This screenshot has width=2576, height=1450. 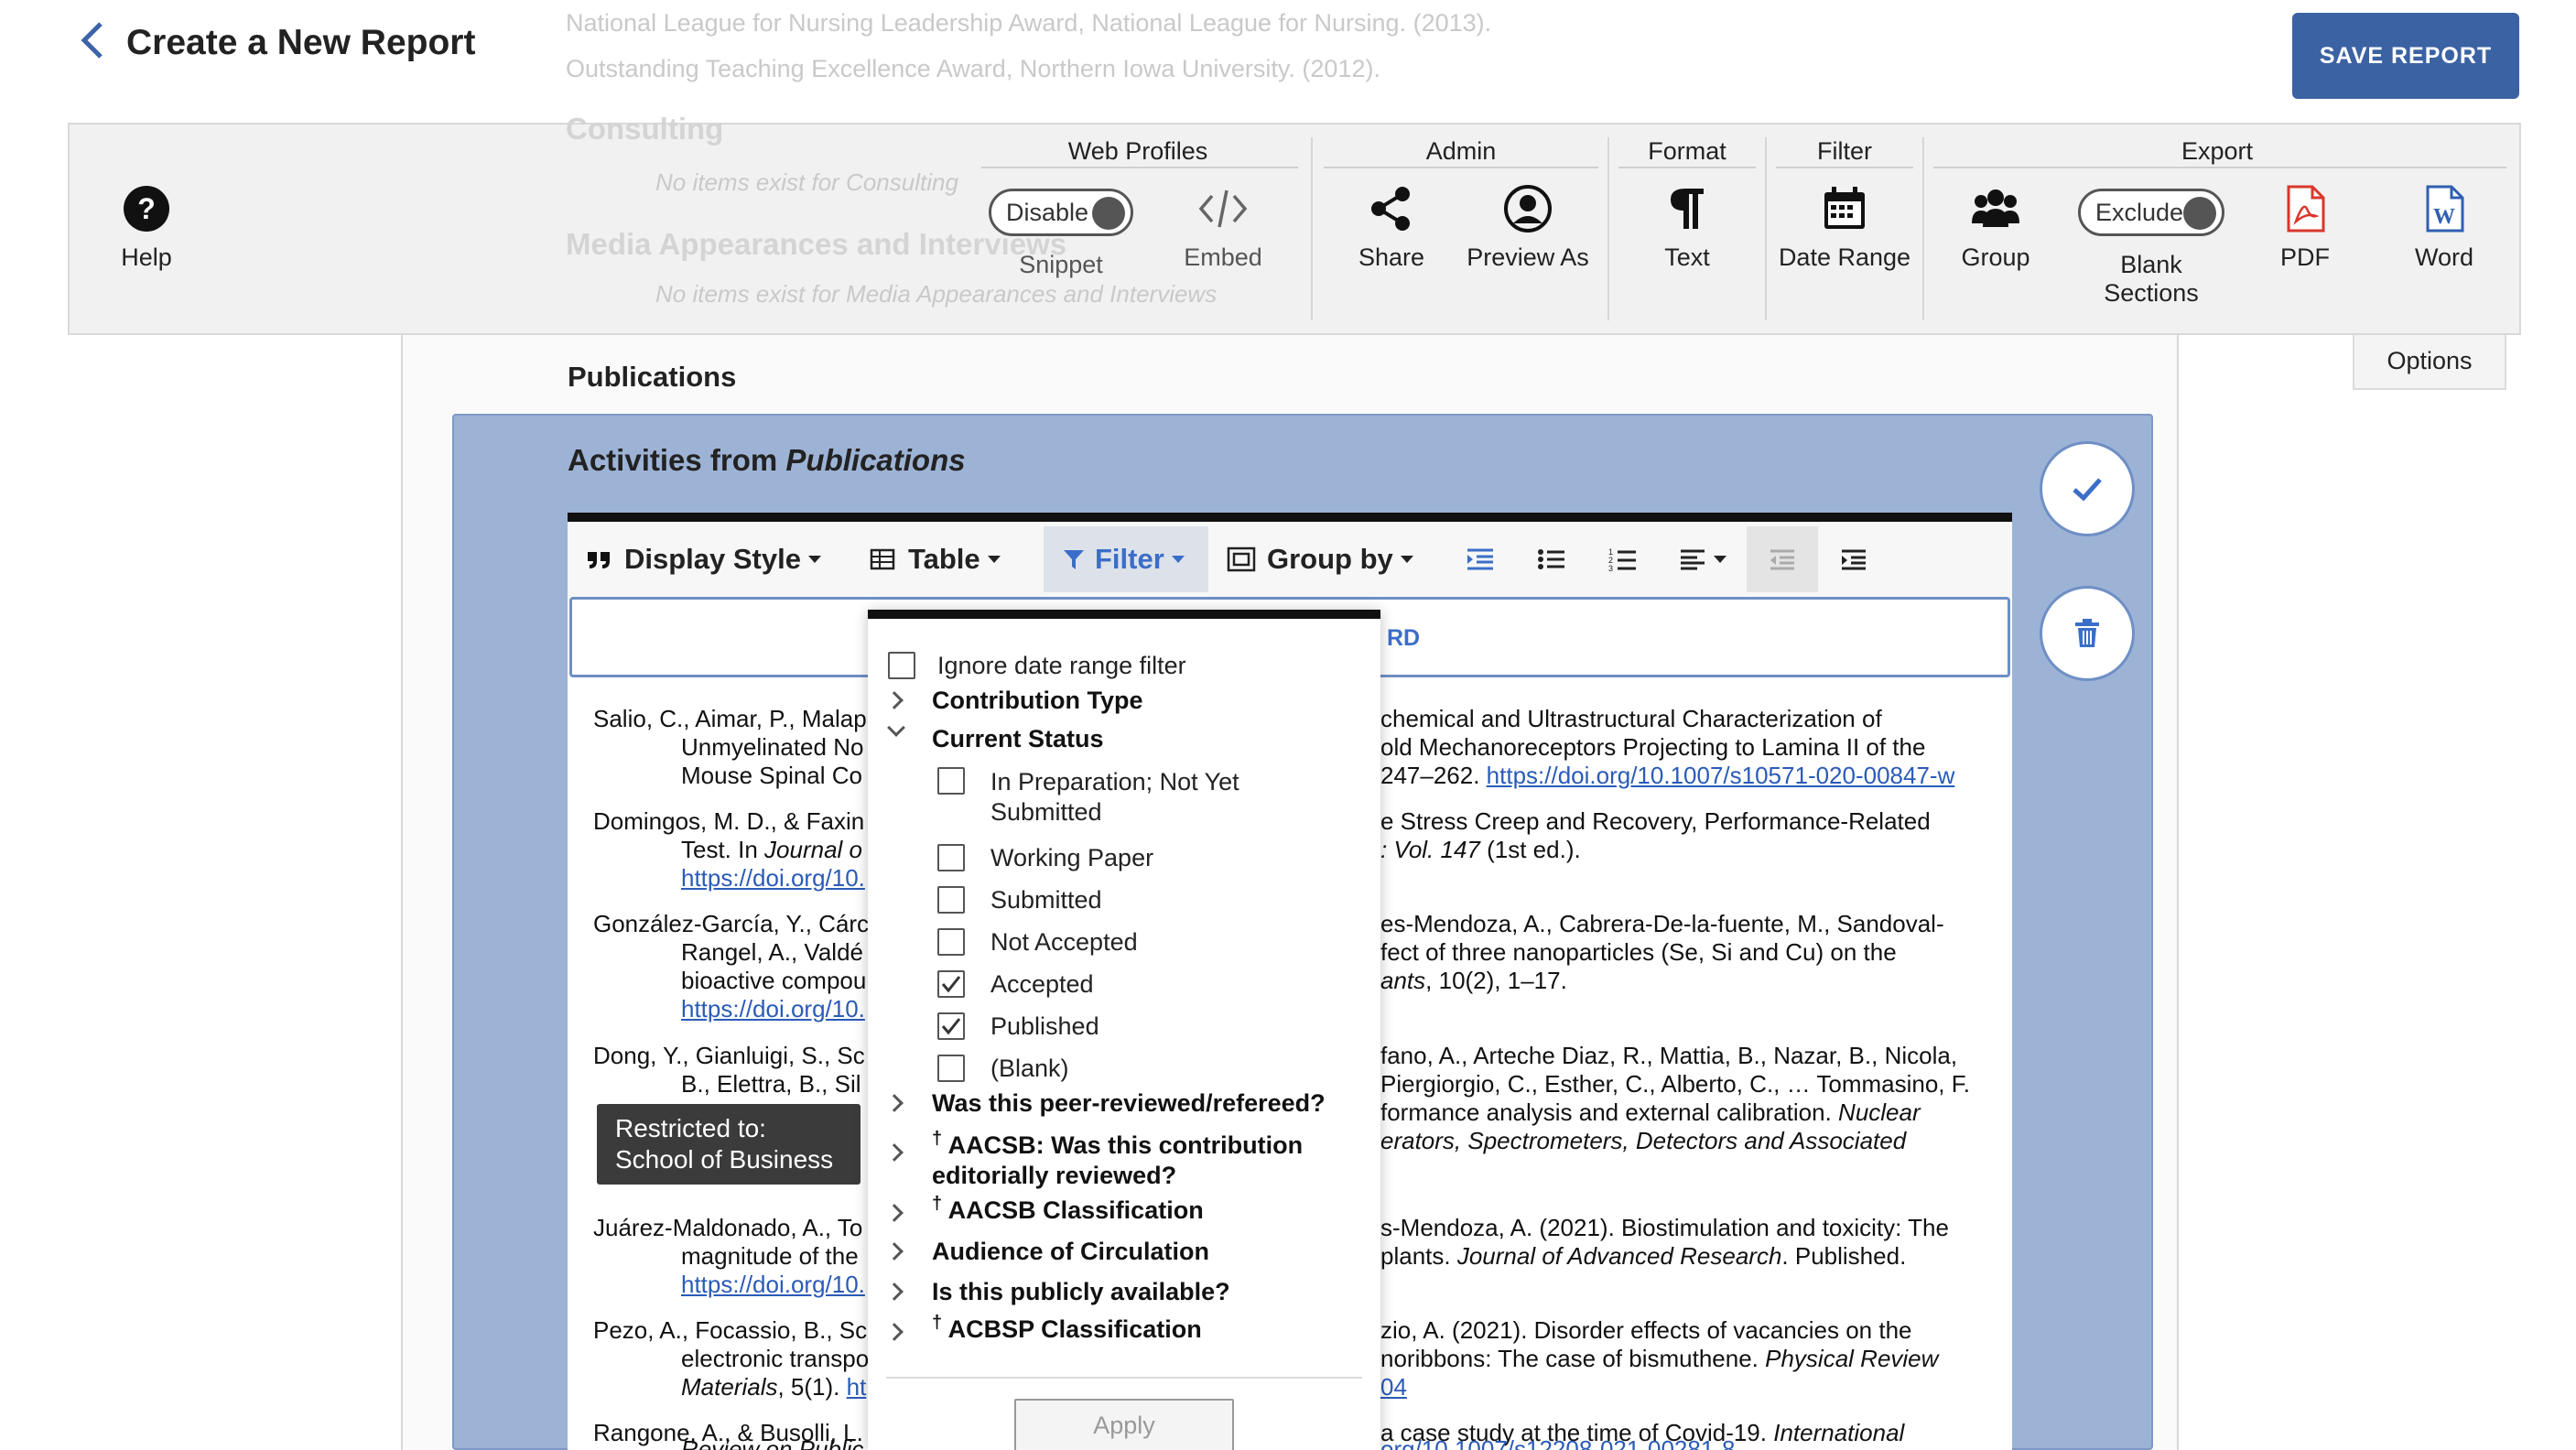 What do you see at coordinates (896, 728) in the screenshot?
I see `chevron-down-icon` at bounding box center [896, 728].